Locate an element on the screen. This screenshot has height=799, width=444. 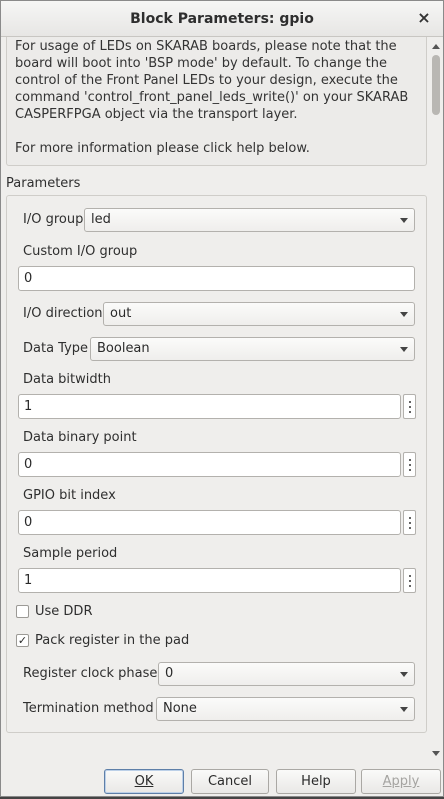
termination-method-dropdown: None is located at coordinates (285, 709).